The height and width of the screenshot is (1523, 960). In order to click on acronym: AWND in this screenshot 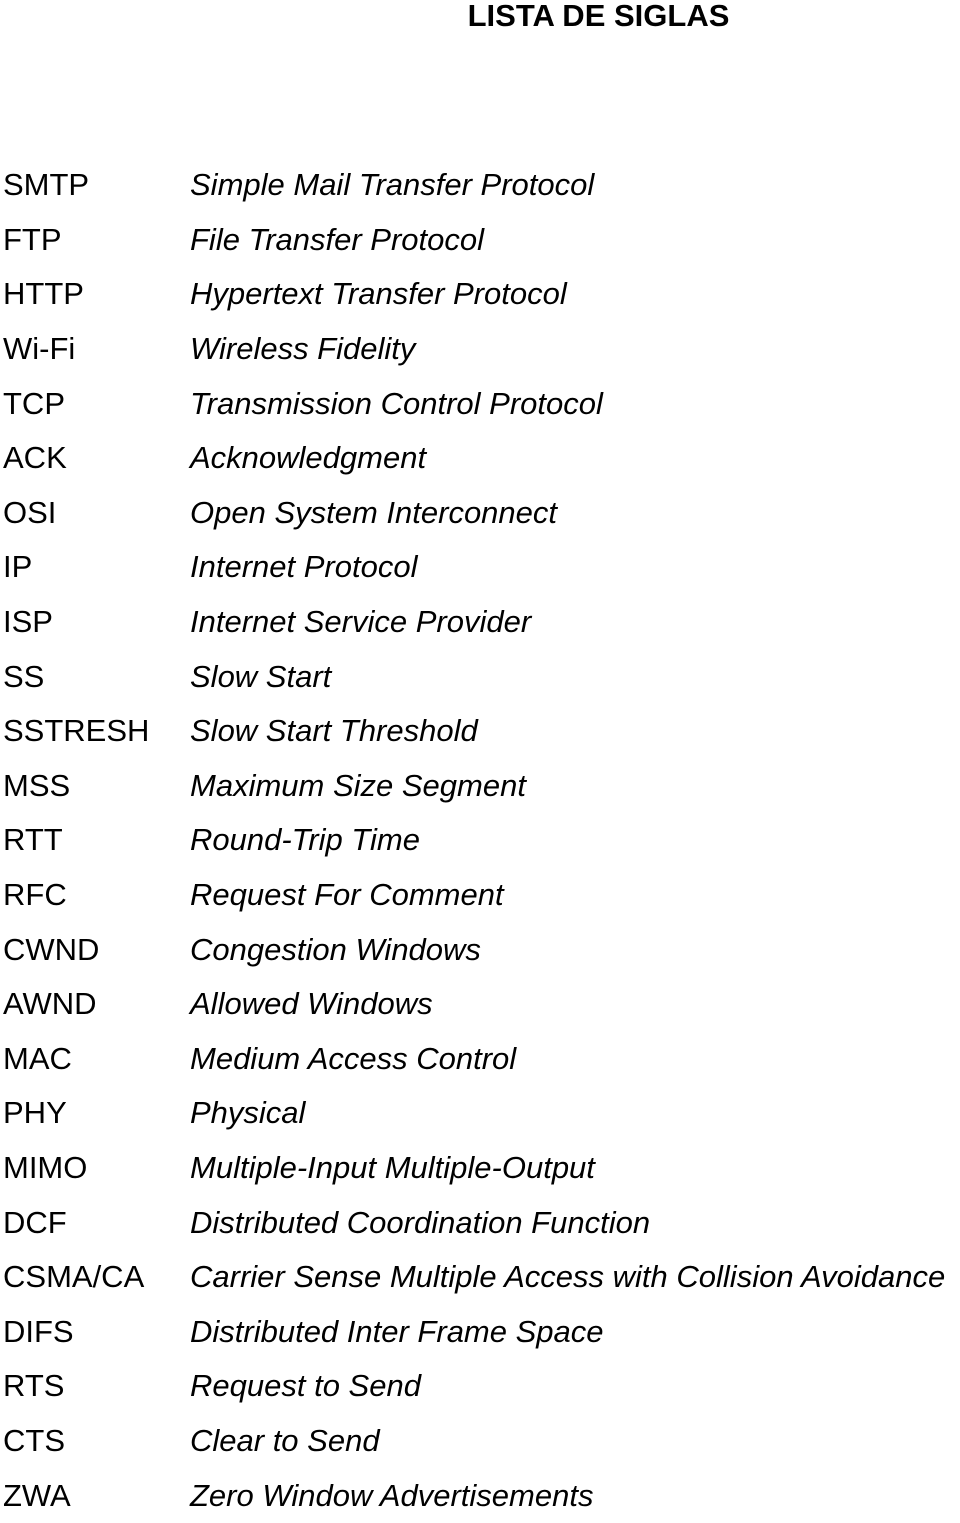, I will do `click(50, 1004)`.